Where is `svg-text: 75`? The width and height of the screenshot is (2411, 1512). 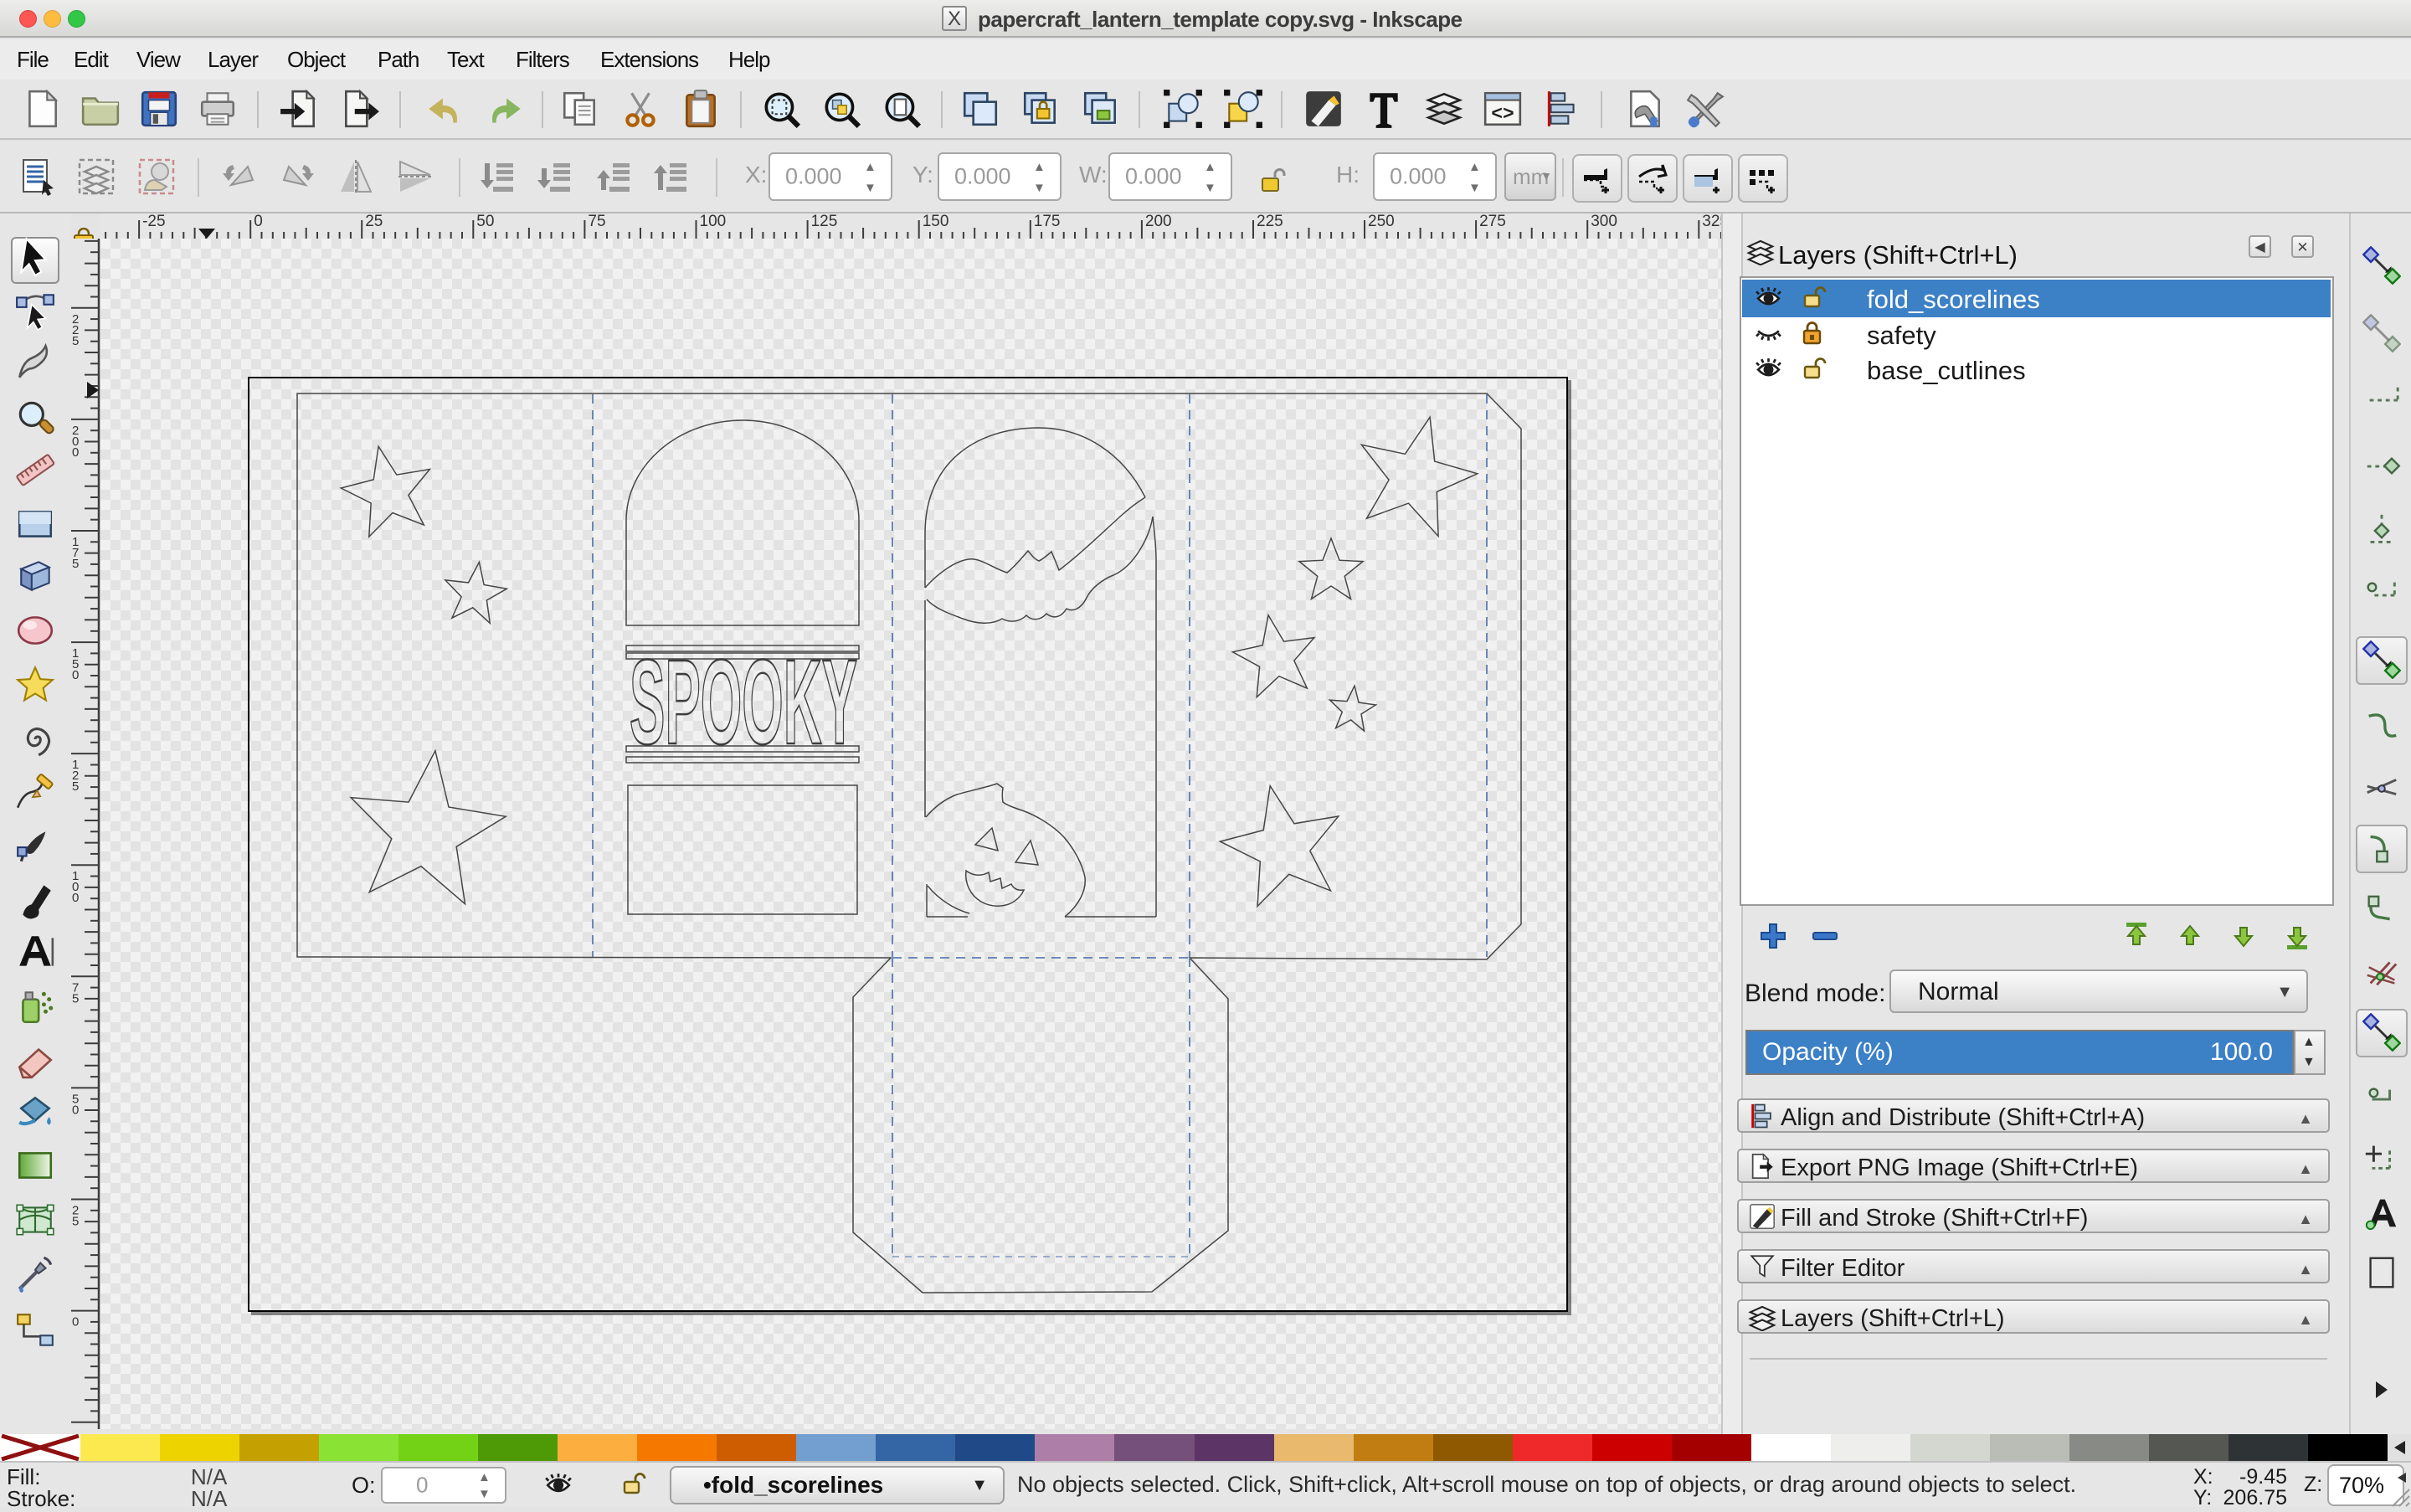 svg-text: 75 is located at coordinates (596, 222).